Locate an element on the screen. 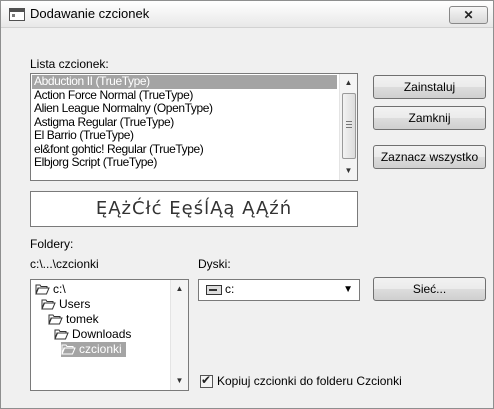  folders-label: Foldery: is located at coordinates (52, 244).